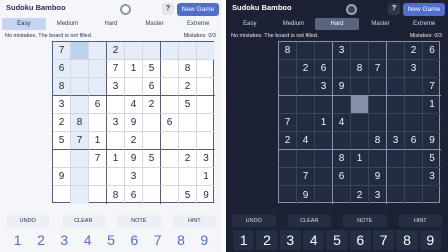 This screenshot has width=448, height=252. What do you see at coordinates (28, 221) in the screenshot?
I see `undo-button: UNDO` at bounding box center [28, 221].